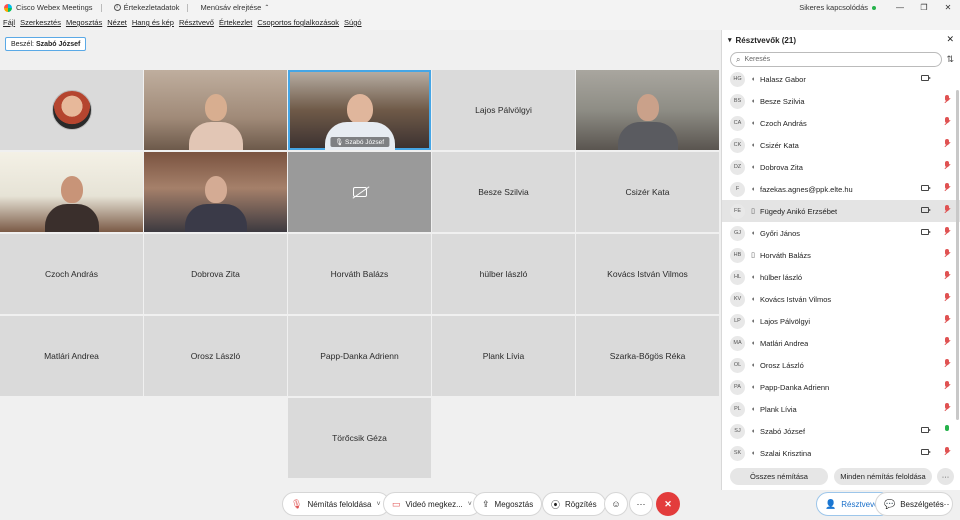 This screenshot has height=520, width=960. What do you see at coordinates (117, 22) in the screenshot?
I see `menu-view: Nézet` at bounding box center [117, 22].